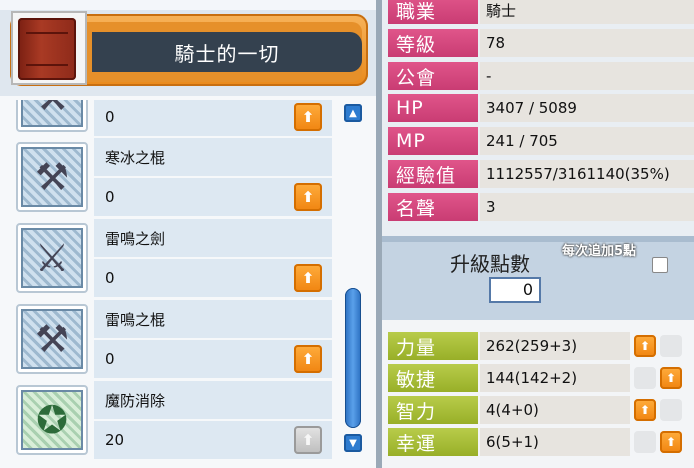 This screenshot has width=694, height=468. I want to click on add-luk-button: ⬆, so click(671, 442).